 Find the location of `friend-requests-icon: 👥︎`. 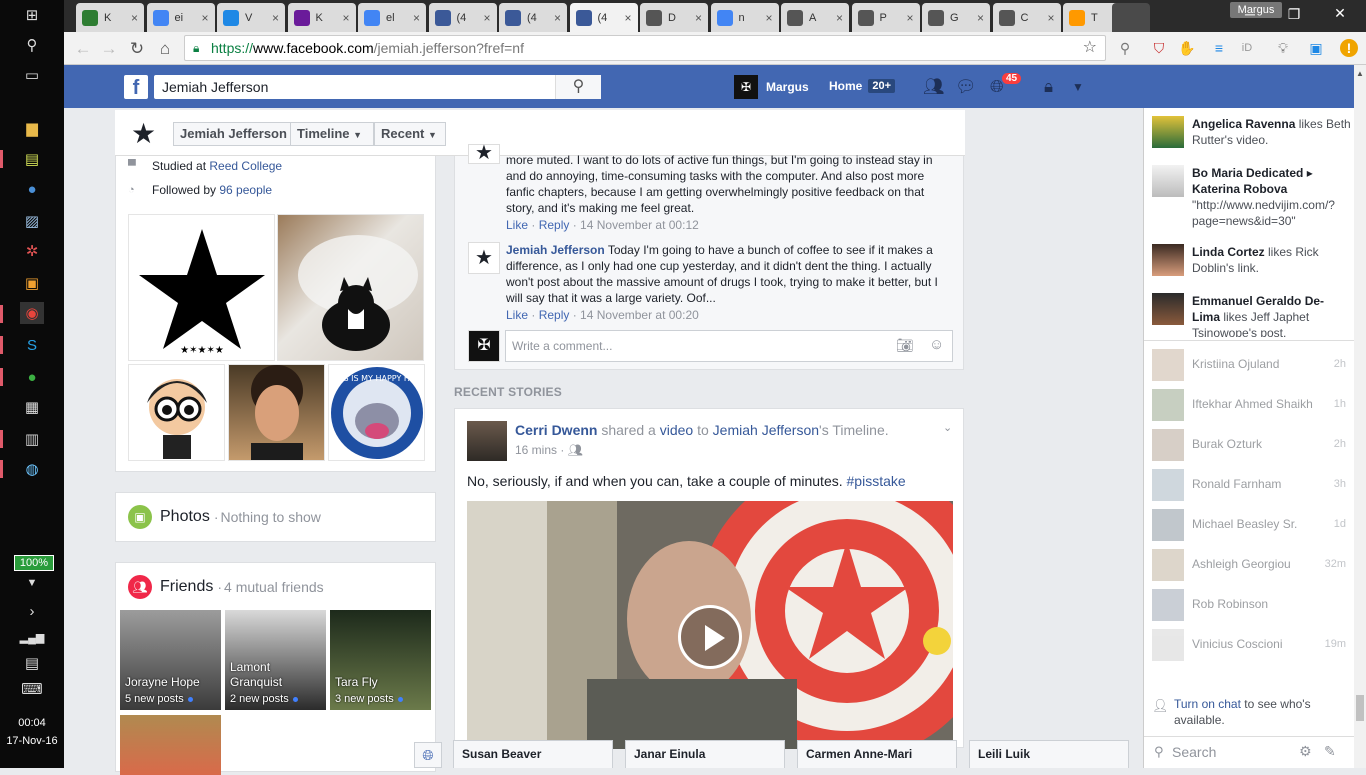

friend-requests-icon: 👥︎ is located at coordinates (934, 87).